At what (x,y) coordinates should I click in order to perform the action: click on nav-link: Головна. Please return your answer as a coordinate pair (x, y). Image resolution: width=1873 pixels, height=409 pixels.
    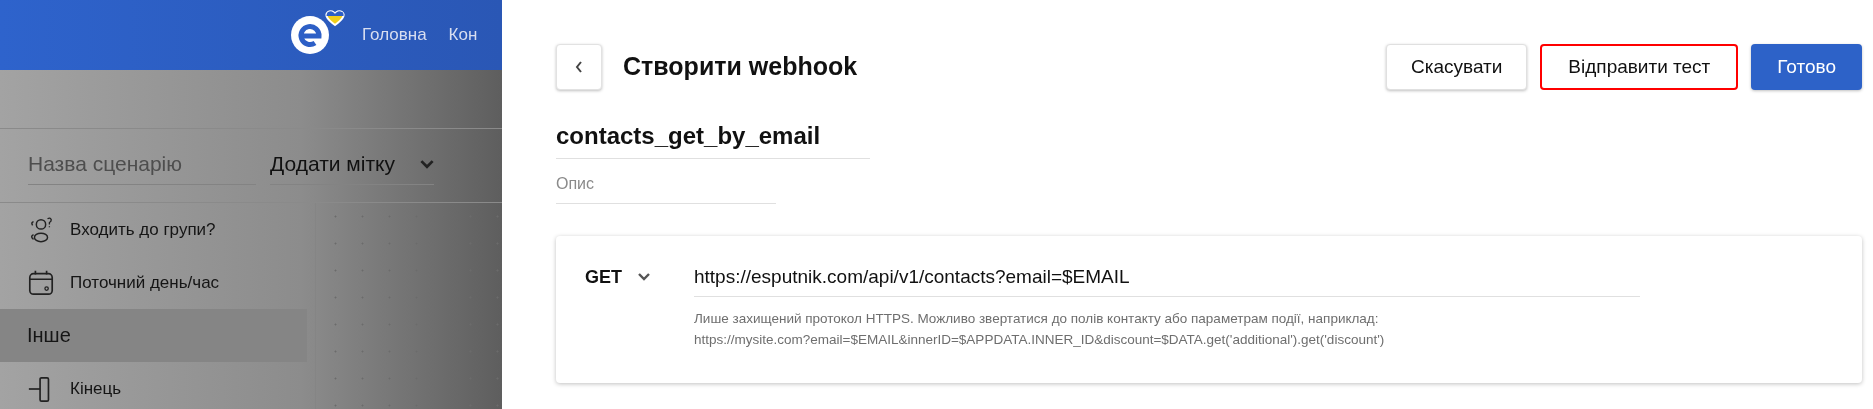
    Looking at the image, I should click on (394, 35).